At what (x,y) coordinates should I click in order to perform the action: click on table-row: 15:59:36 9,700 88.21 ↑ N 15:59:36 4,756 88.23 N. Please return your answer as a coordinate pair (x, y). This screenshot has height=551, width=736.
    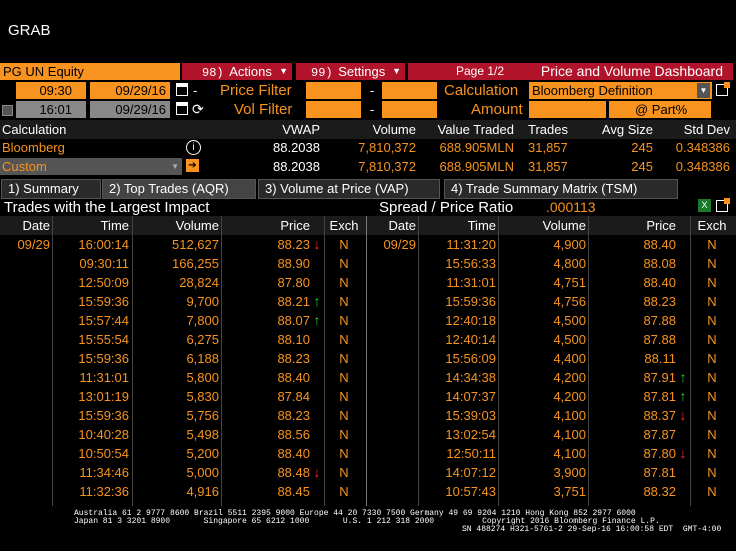
    Looking at the image, I should click on (368, 301).